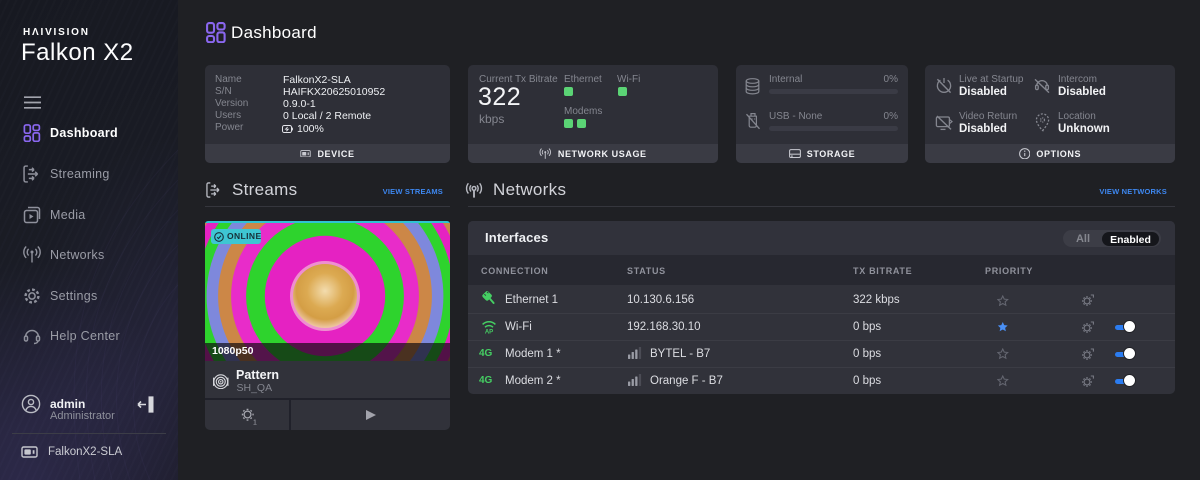 This screenshot has height=480, width=1200. Describe the element at coordinates (489, 332) in the screenshot. I see `svg-text: AP` at that location.